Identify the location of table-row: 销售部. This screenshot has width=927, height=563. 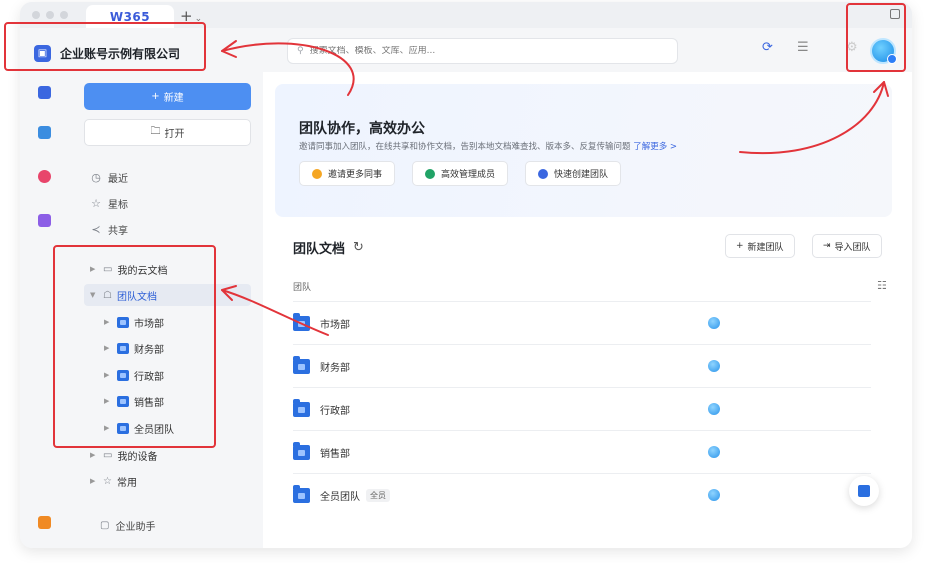
(582, 452).